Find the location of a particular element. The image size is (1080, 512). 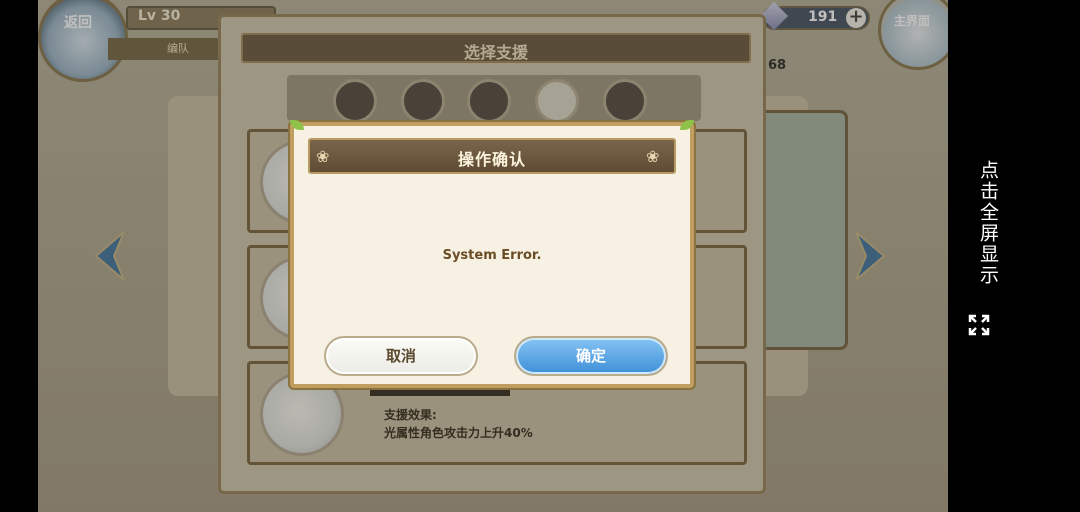

confirm-title-bar: ❀ 操作确认 ❀ is located at coordinates (492, 156).